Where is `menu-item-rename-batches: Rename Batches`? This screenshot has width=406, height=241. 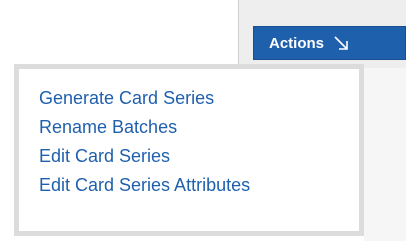
menu-item-rename-batches: Rename Batches is located at coordinates (199, 127).